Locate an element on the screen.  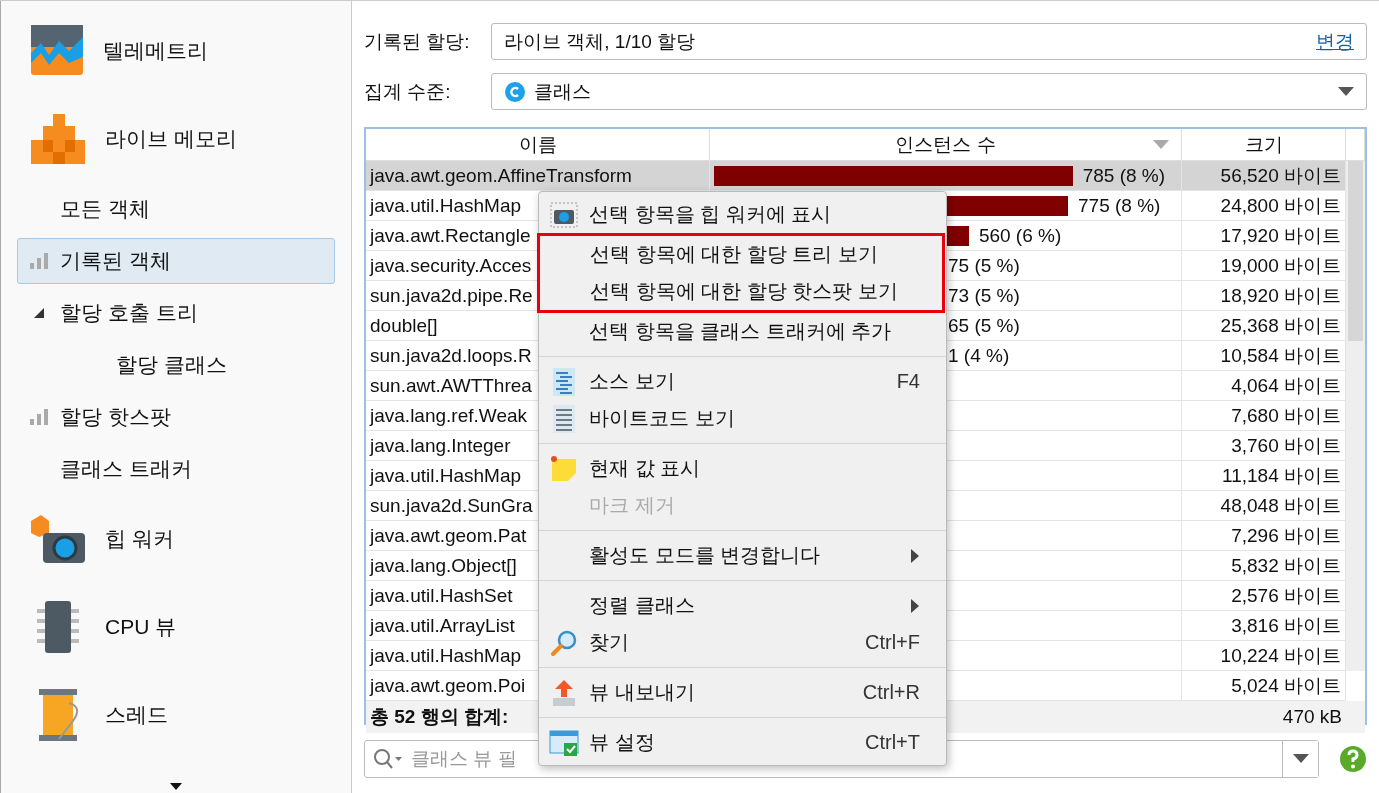
shortcut-label: Ctrl+R is located at coordinates (891, 692).